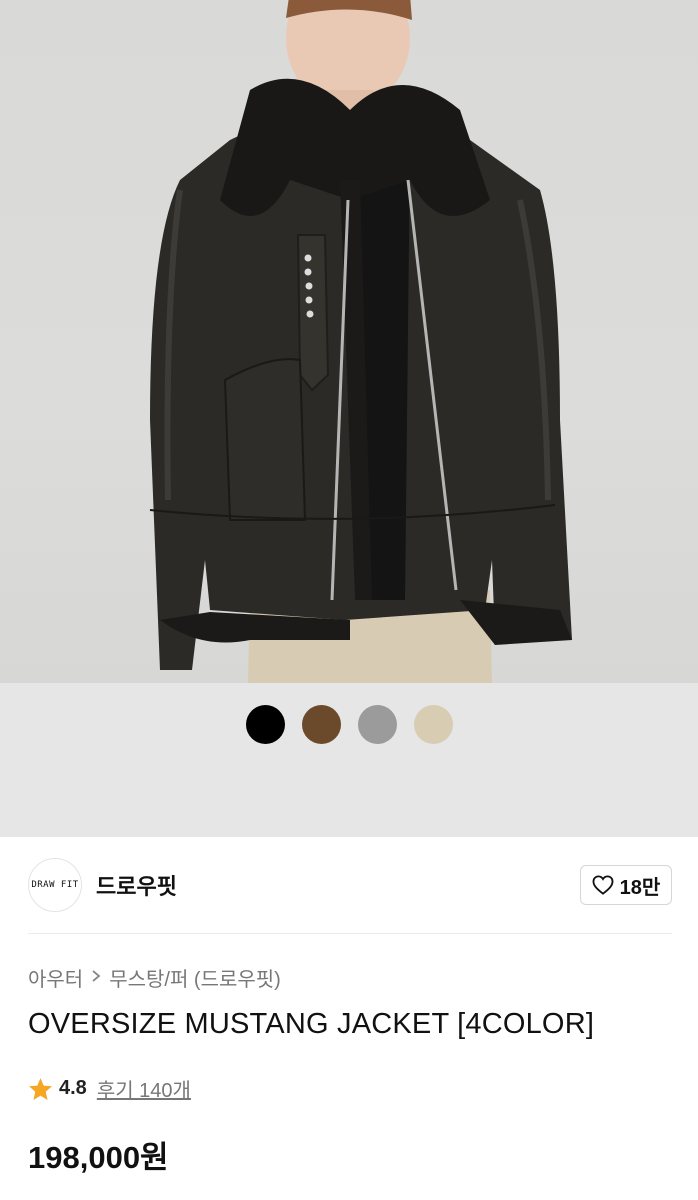 This screenshot has width=698, height=1200. Describe the element at coordinates (265, 724) in the screenshot. I see `color-swatch-black` at that location.